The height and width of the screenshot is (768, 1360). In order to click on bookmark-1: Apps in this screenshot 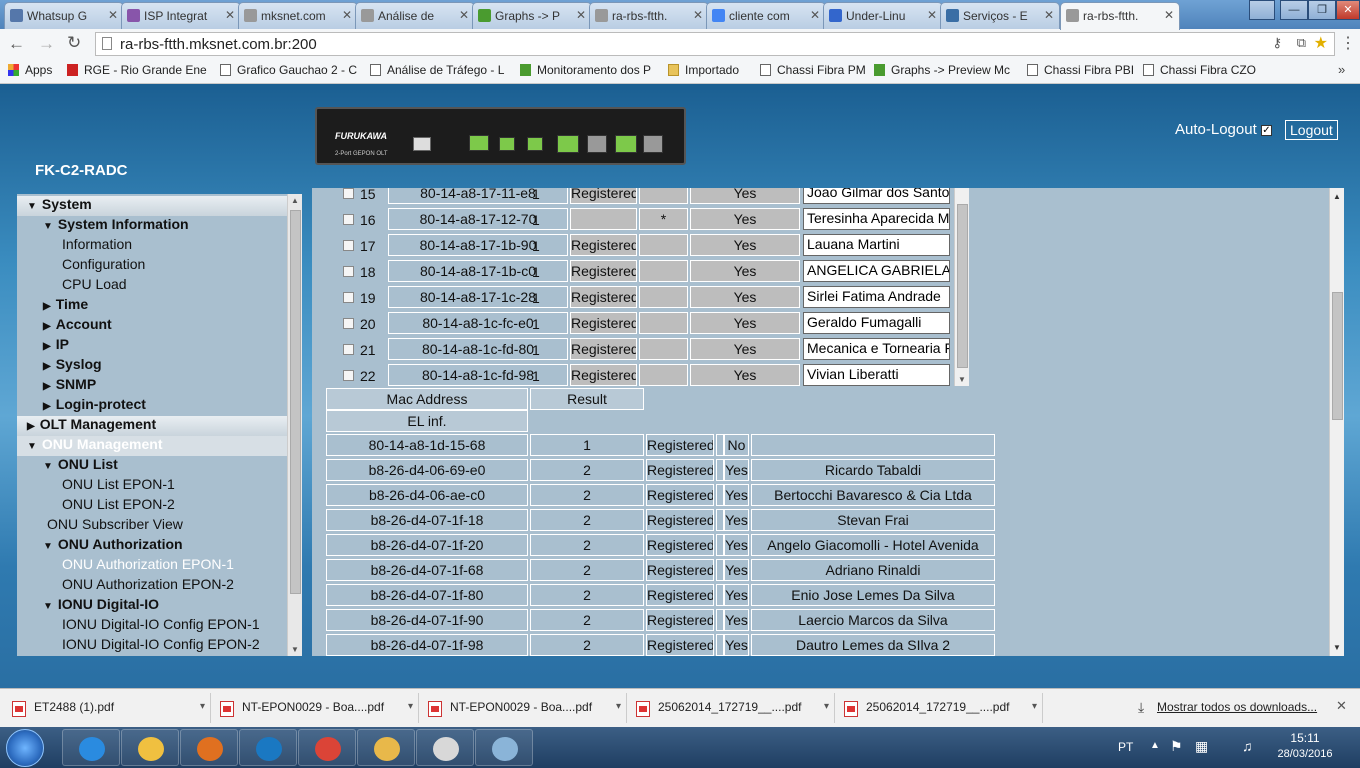, I will do `click(30, 70)`.